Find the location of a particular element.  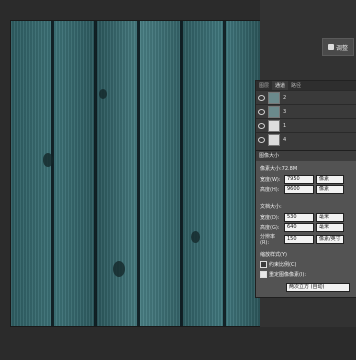

tab-paths: 路径 is located at coordinates (296, 85).